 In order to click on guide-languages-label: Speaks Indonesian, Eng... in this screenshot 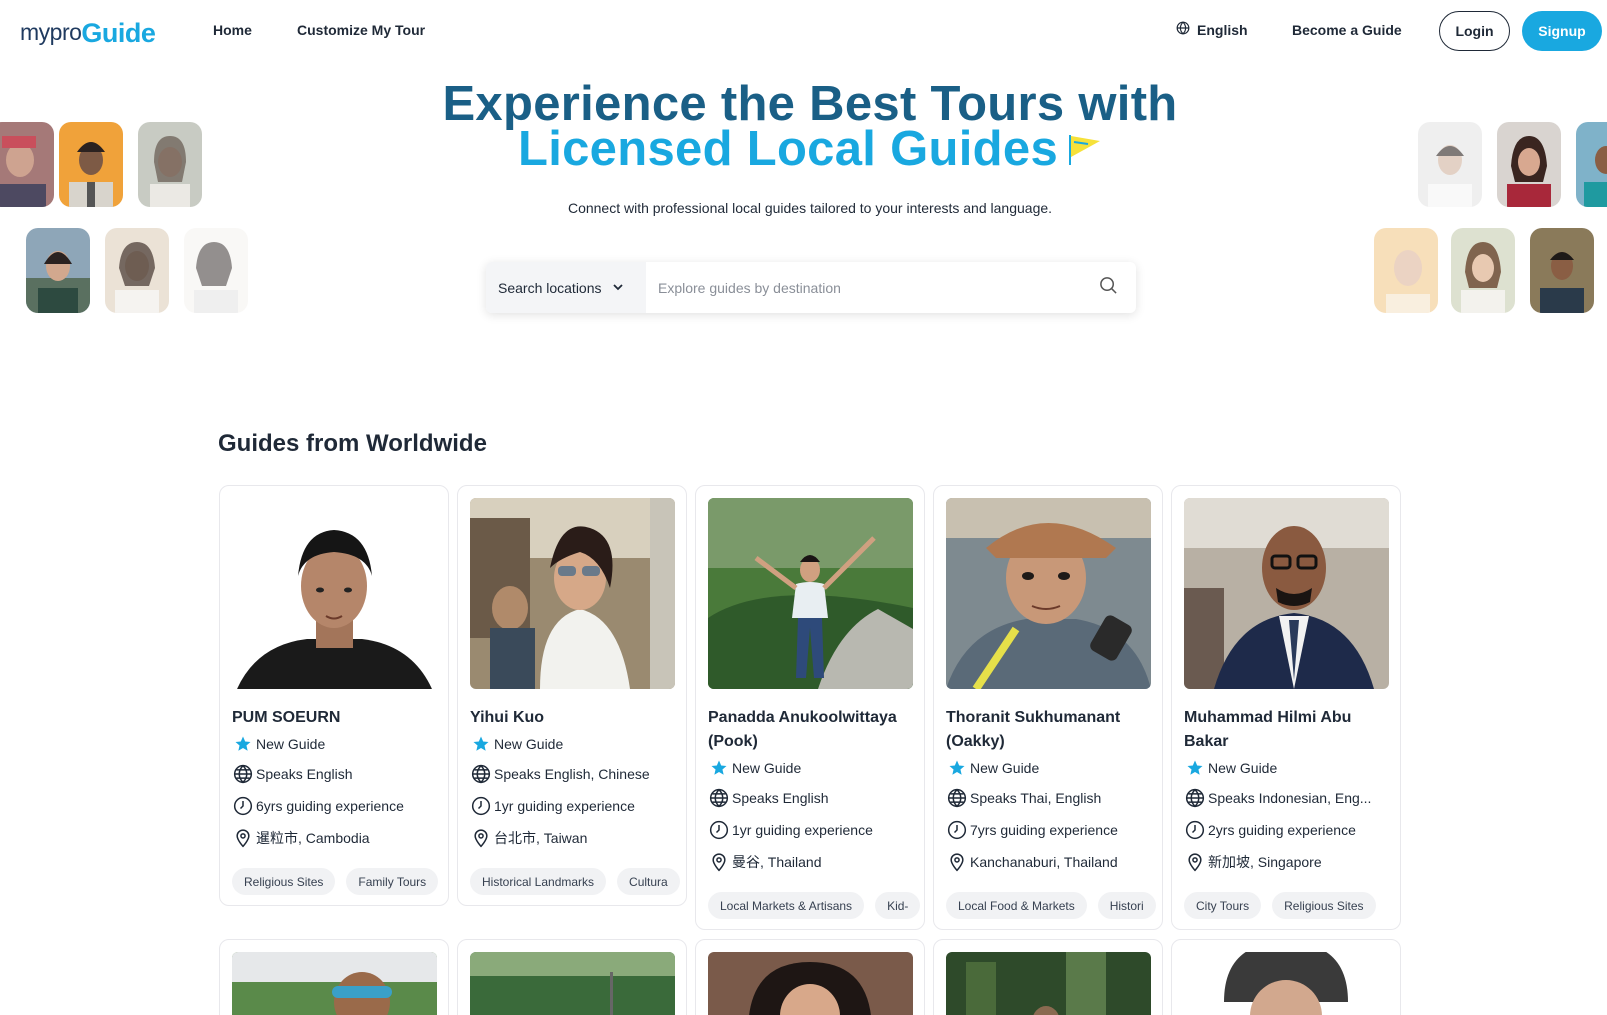, I will do `click(1290, 798)`.